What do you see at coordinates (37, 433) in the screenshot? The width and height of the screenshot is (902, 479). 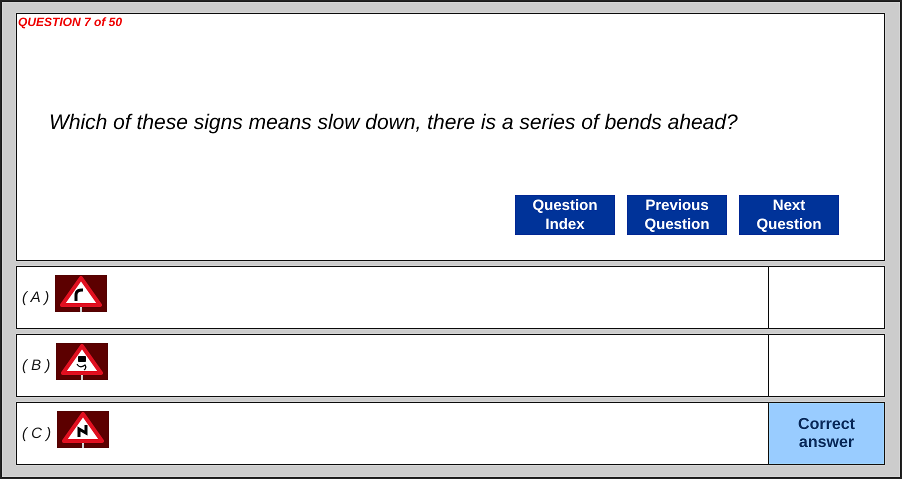 I see `option-label: ( C )` at bounding box center [37, 433].